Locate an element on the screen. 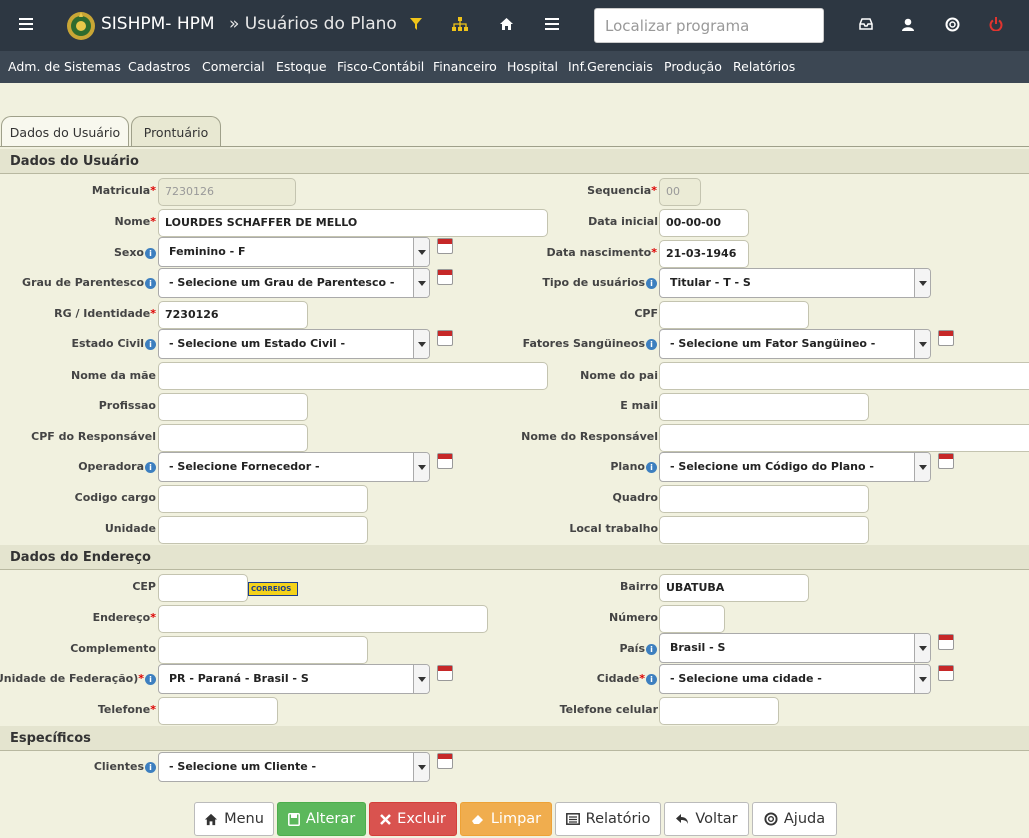 Image resolution: width=1029 pixels, height=838 pixels. sexo-select: Feminino - F is located at coordinates (294, 252).